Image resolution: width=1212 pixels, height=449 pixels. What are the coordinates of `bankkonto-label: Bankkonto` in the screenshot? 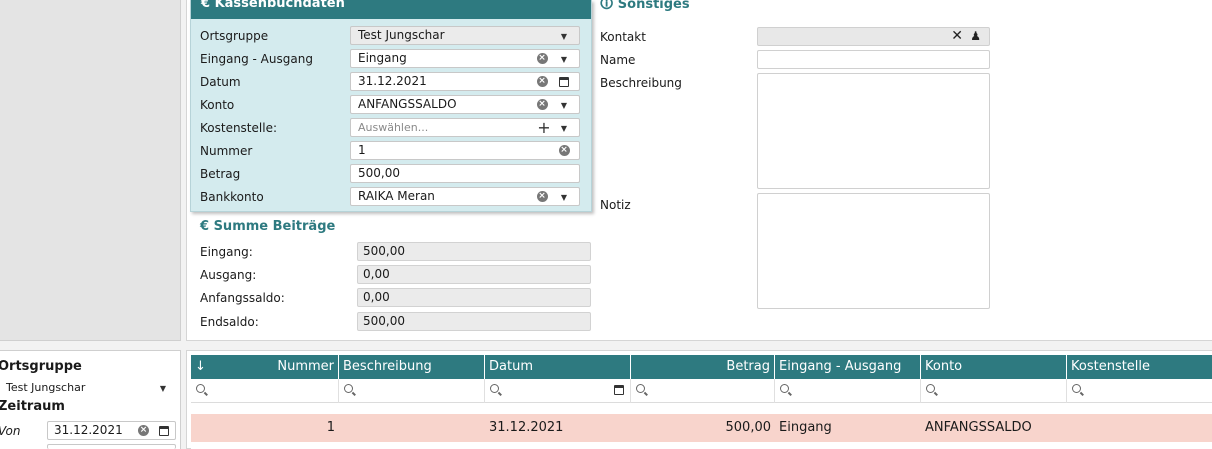 It's located at (232, 197).